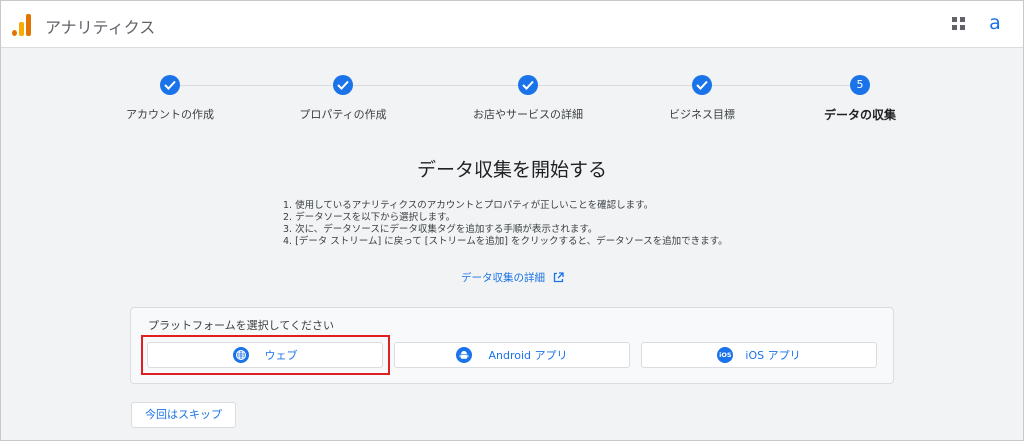  What do you see at coordinates (170, 98) in the screenshot?
I see `step-account: アカウントの作成` at bounding box center [170, 98].